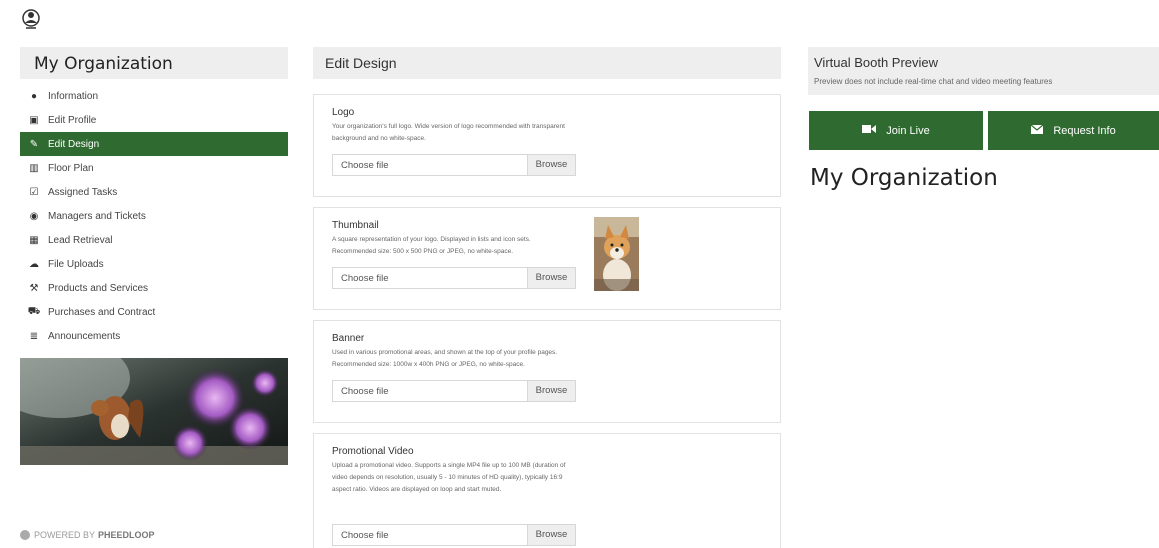 Image resolution: width=1159 pixels, height=548 pixels. I want to click on sidebar-item-managers-and-tickets: ◉ Managers and Tickets, so click(154, 216).